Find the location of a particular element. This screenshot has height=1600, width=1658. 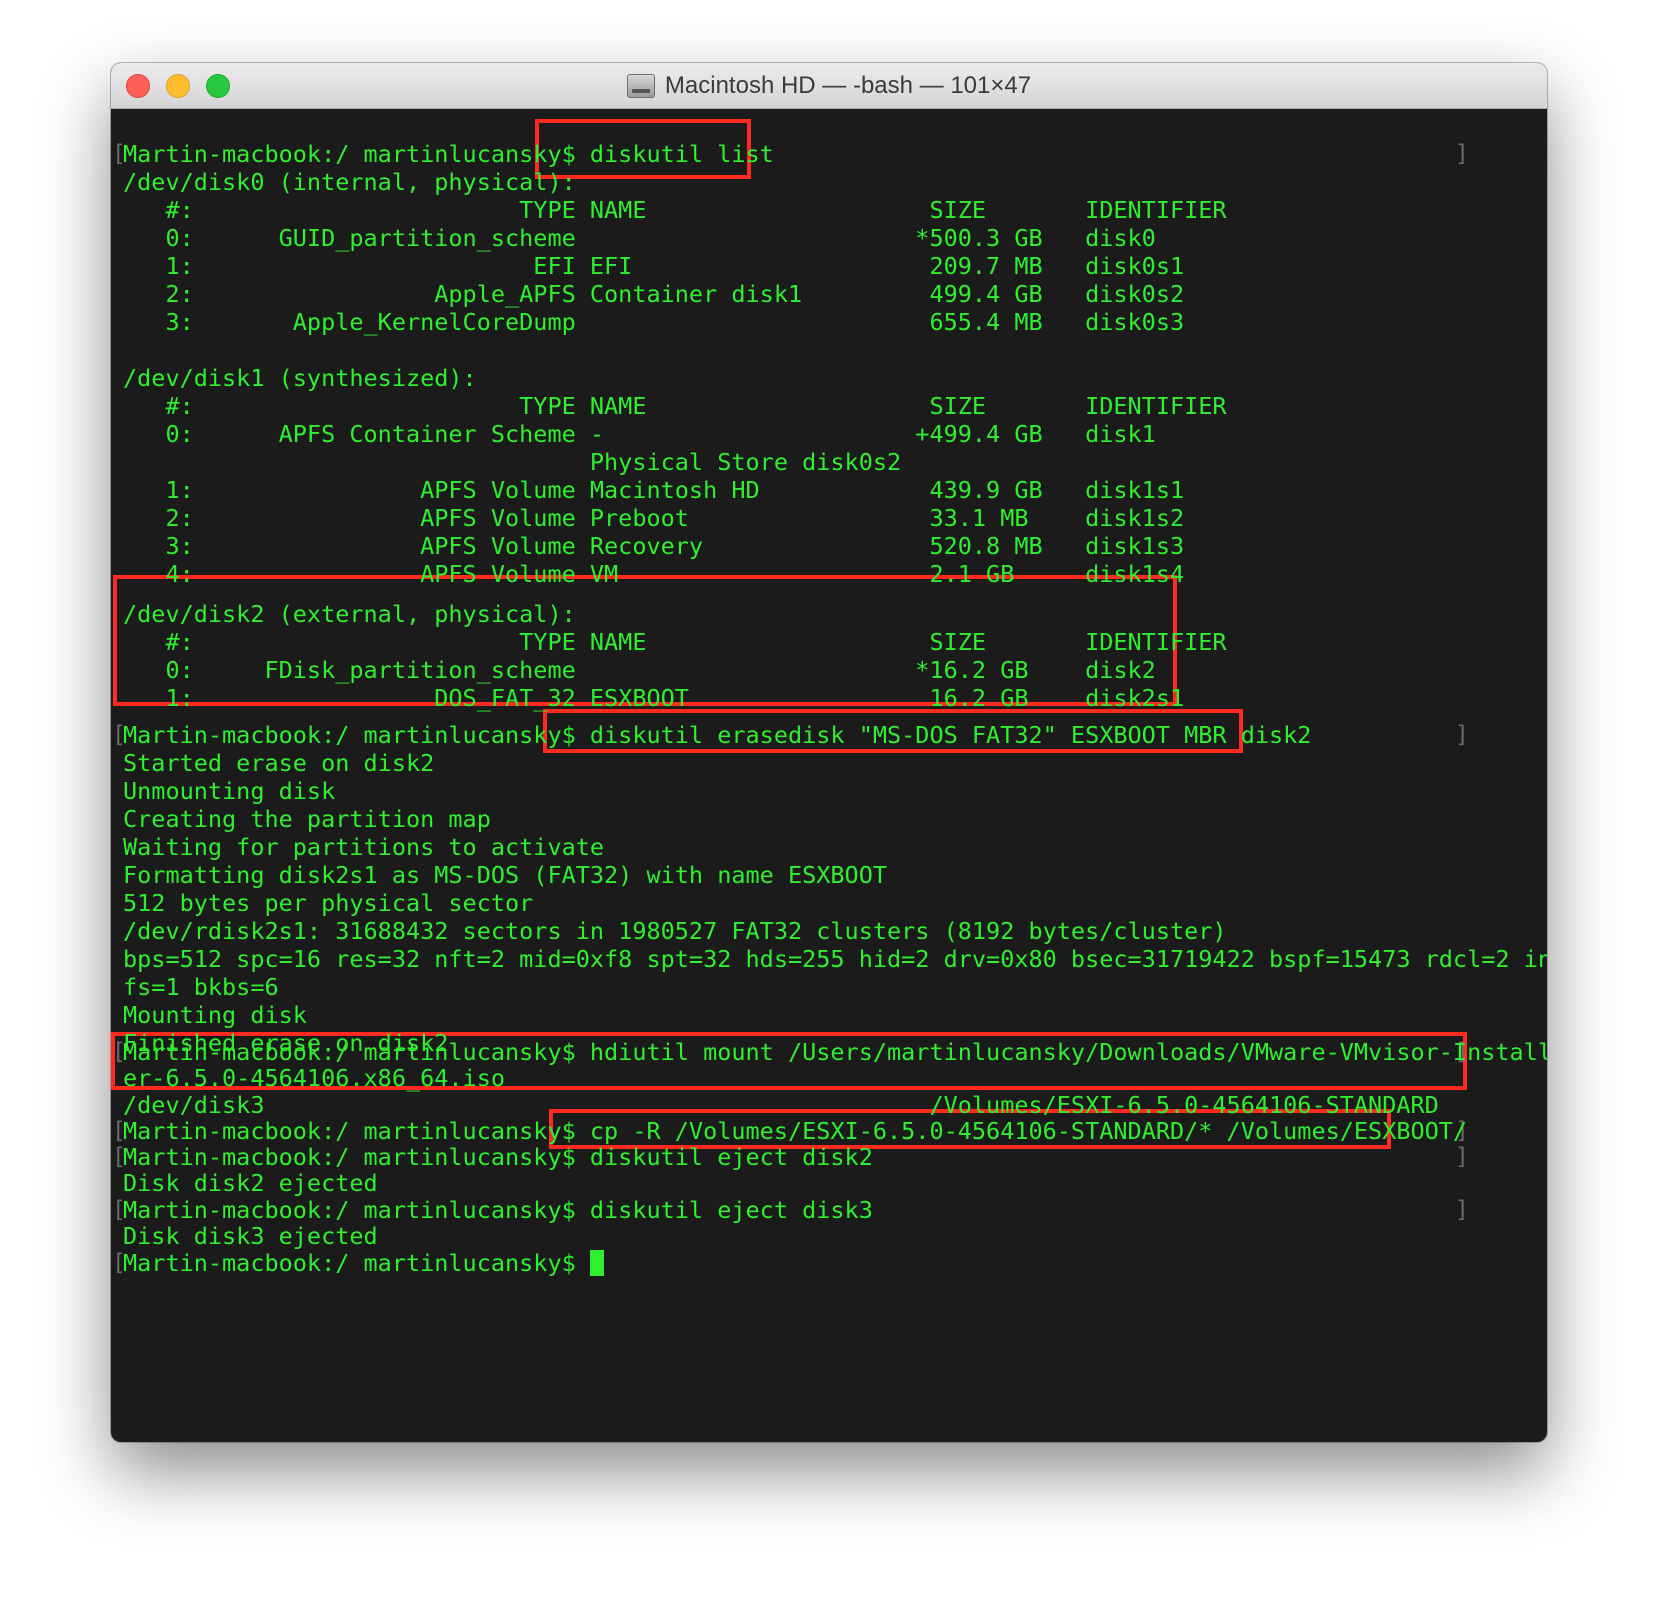

prompt-line: Martin-macbook:/ martinlucansky$ is located at coordinates (363, 1263).